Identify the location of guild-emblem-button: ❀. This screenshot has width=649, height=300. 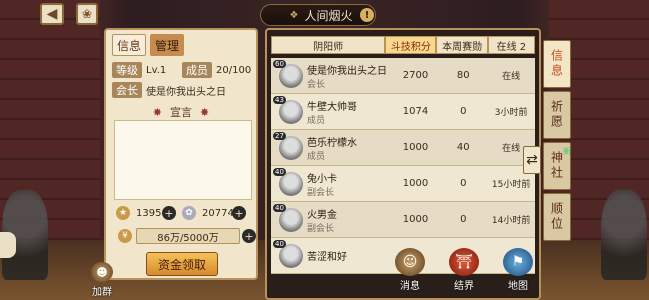
(87, 14).